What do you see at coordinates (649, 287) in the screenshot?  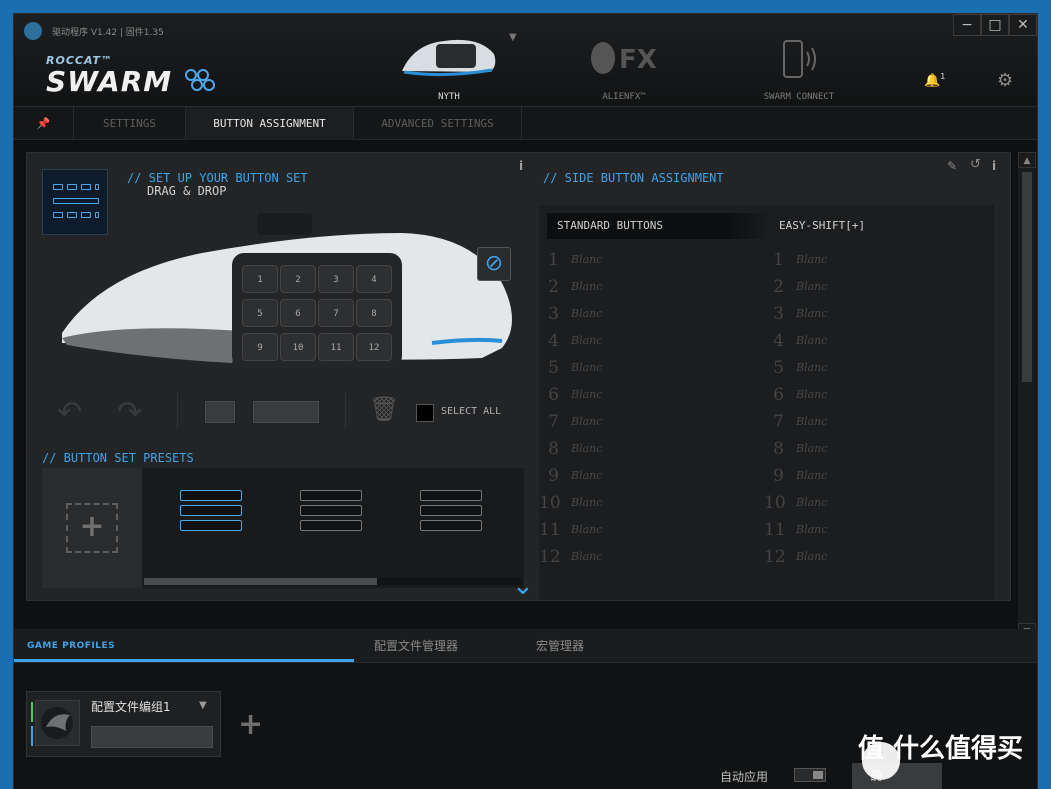 I see `side-row-standard: 2 Blanc` at bounding box center [649, 287].